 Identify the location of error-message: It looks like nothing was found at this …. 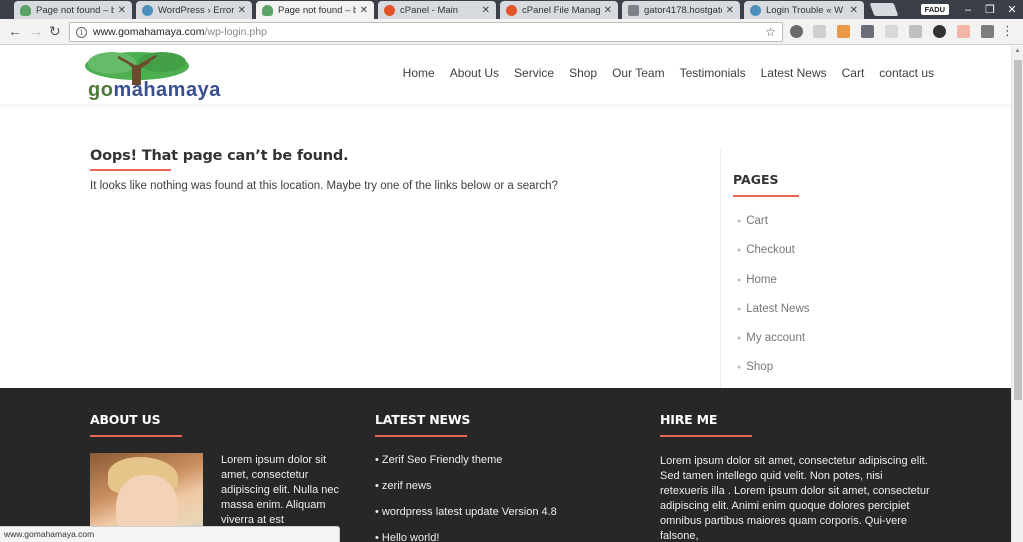
(324, 186).